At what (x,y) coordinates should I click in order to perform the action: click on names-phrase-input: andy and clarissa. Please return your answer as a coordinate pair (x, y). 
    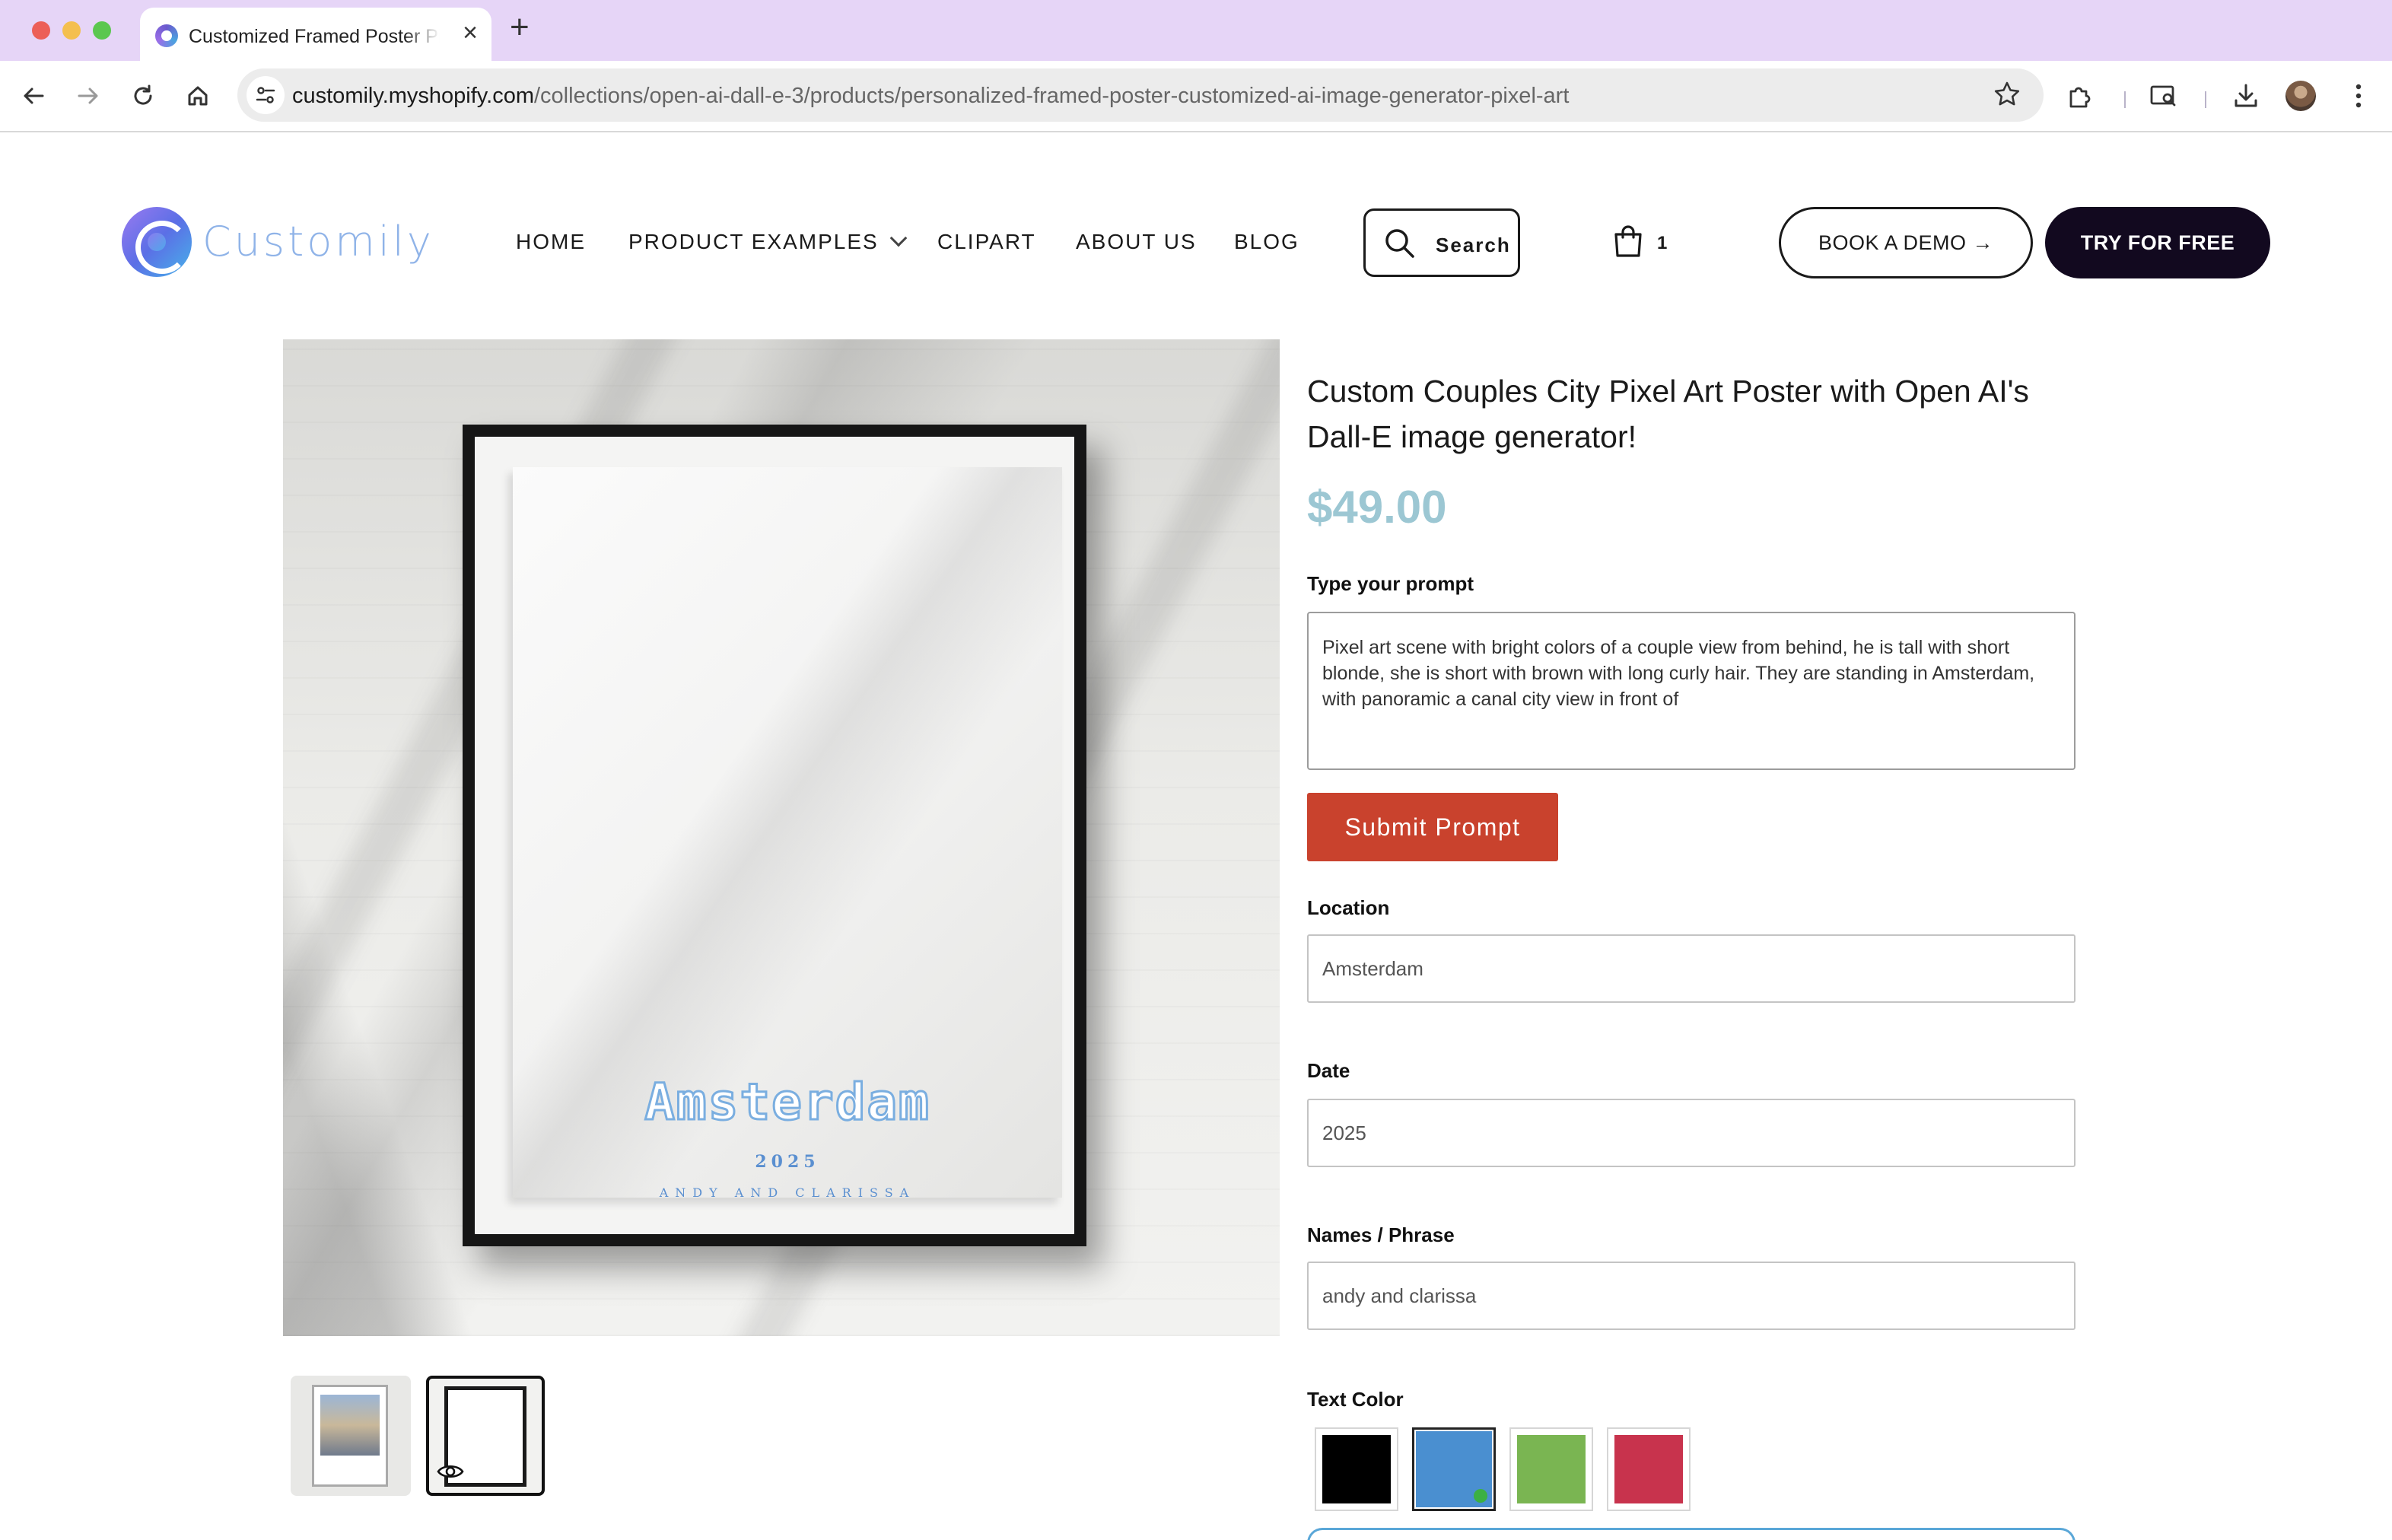
    Looking at the image, I should click on (1692, 1296).